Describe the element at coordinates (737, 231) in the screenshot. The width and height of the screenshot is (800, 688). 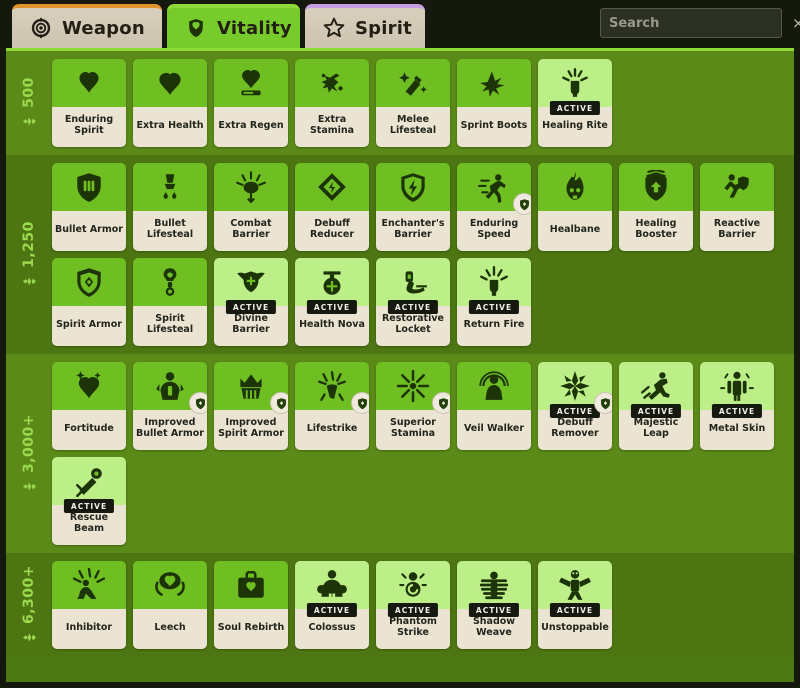
I see `item-name: Reactive Barrier` at that location.